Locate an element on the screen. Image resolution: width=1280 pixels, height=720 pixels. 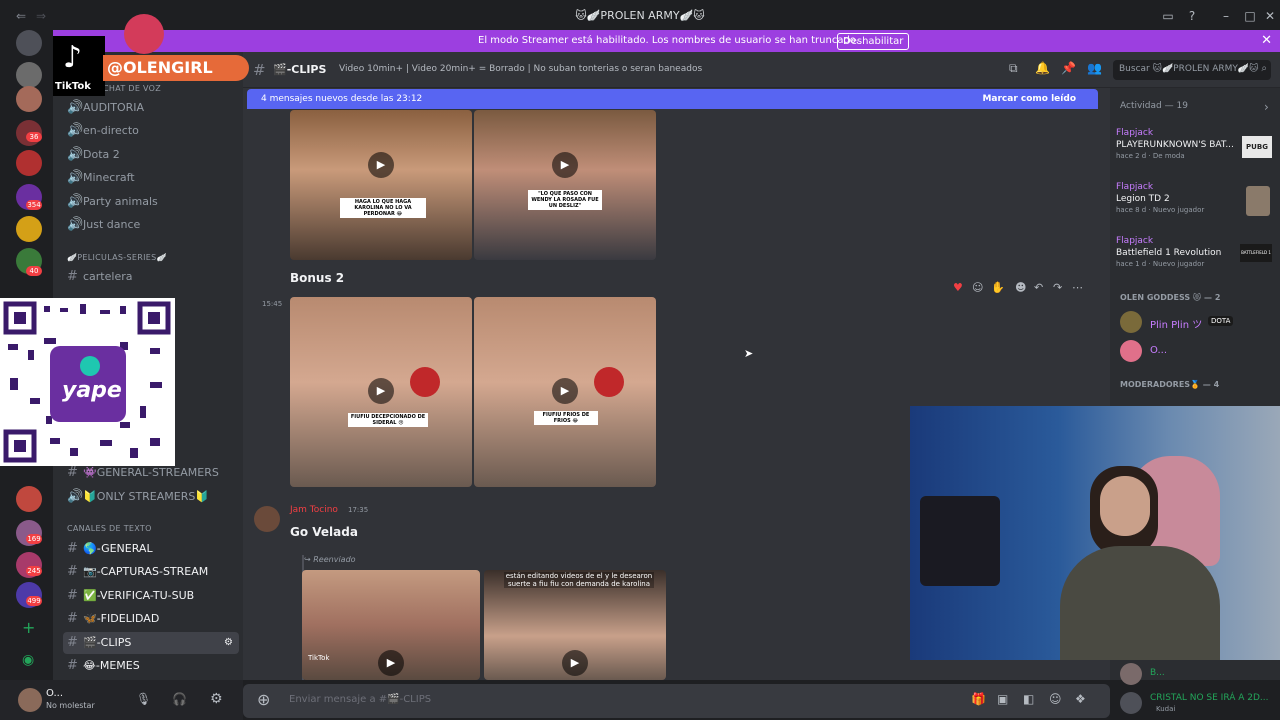
search-icon: ⌕ is located at coordinates (1264, 68).